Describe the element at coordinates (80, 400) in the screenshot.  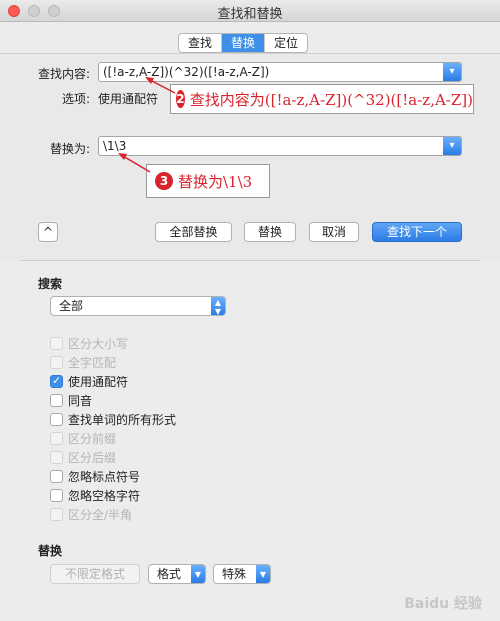
I see `checkbox-label: 同音` at that location.